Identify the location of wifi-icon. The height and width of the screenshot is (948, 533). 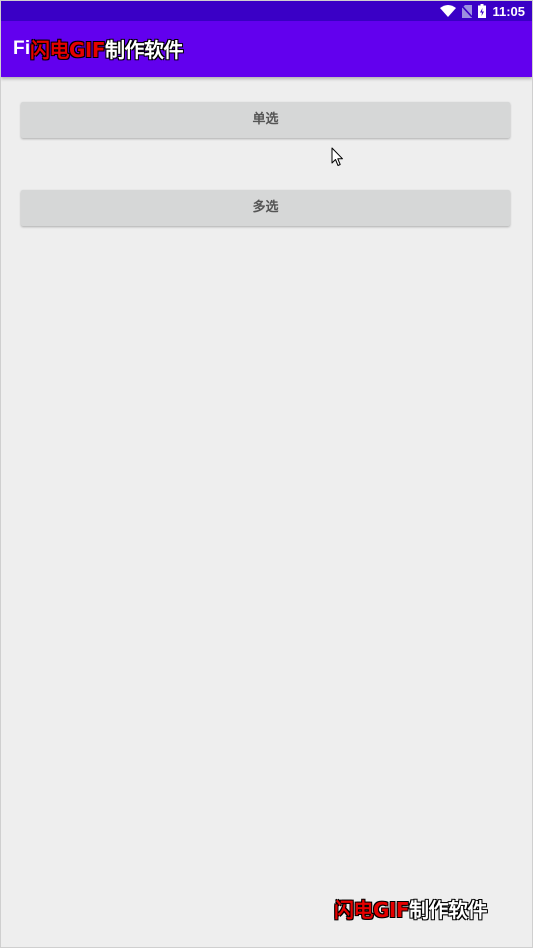
(448, 11).